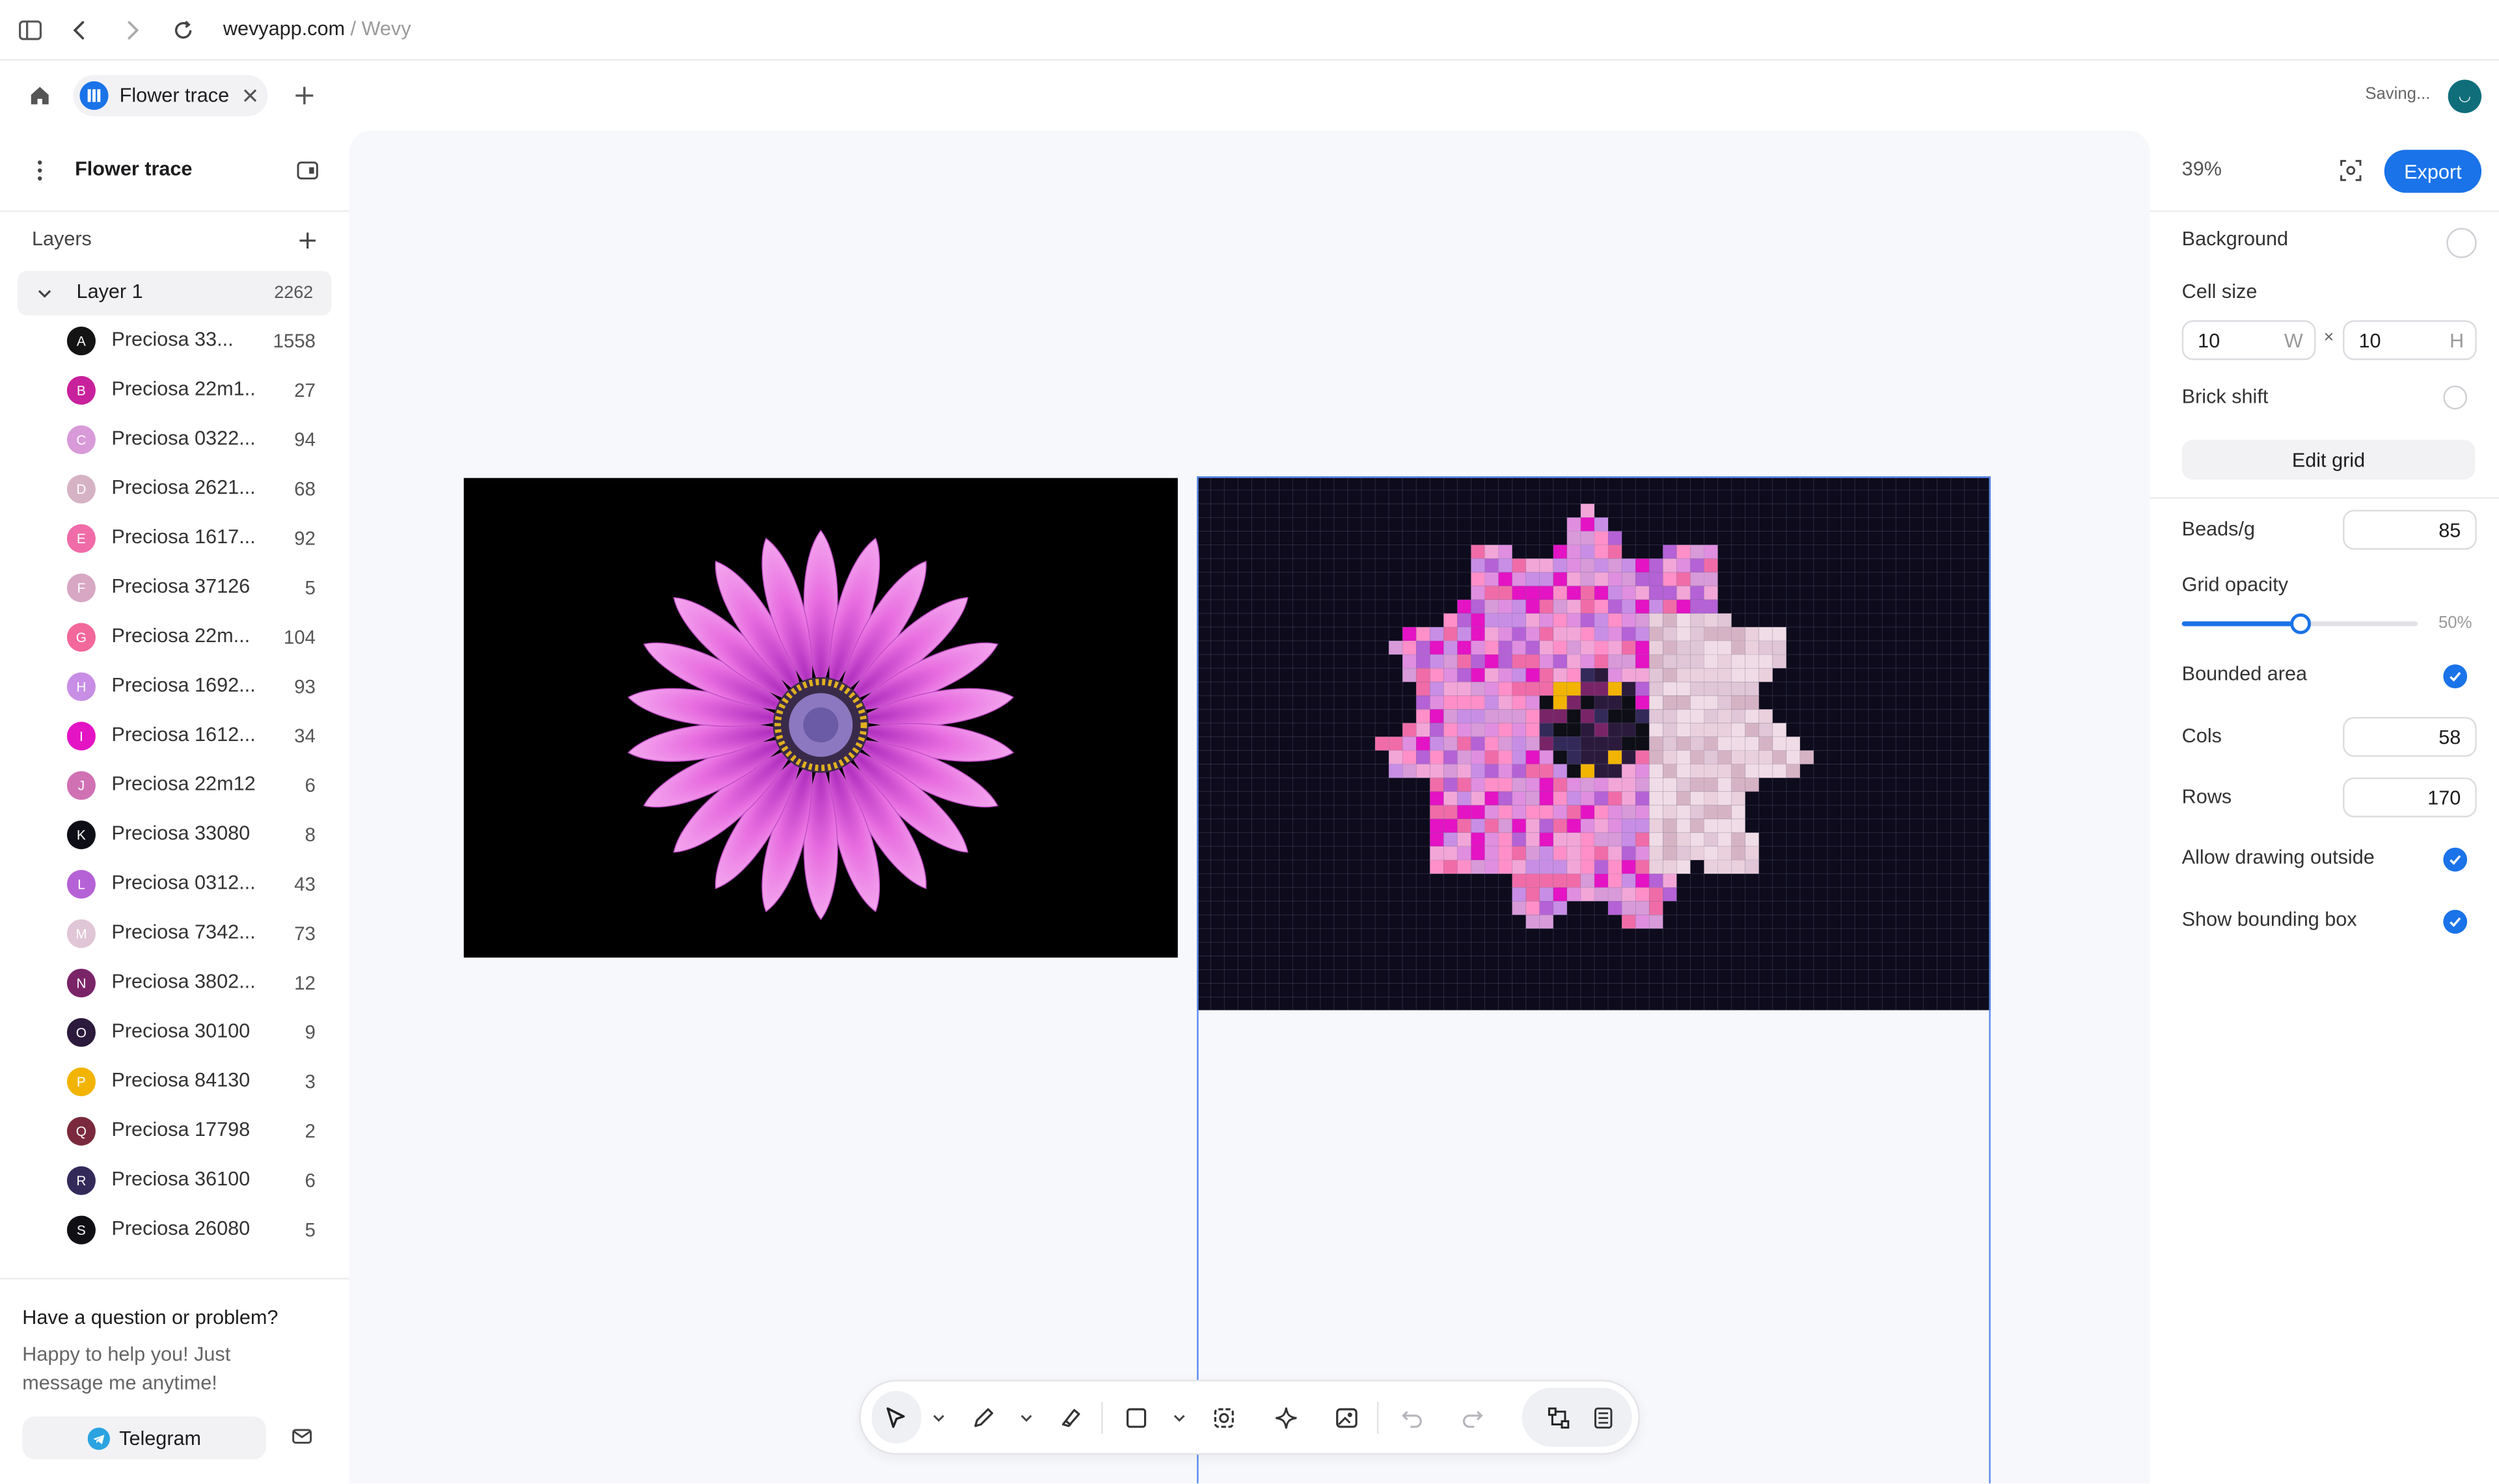 The image size is (2499, 1484). What do you see at coordinates (174, 984) in the screenshot?
I see `color-list-item: N Preciosa 3802... 12` at bounding box center [174, 984].